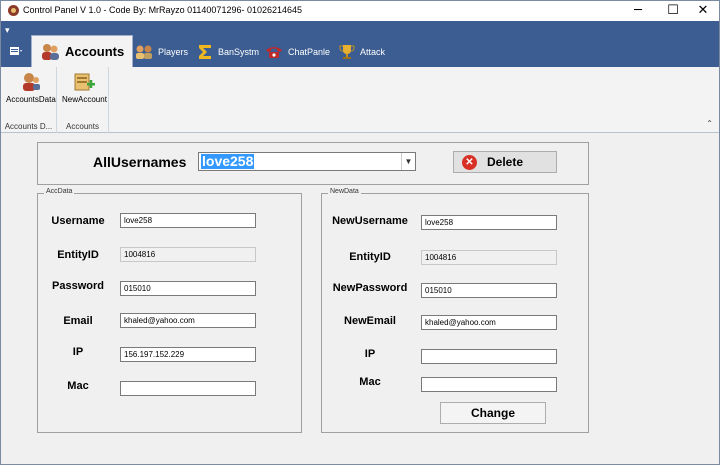 The image size is (720, 465). I want to click on players-icon, so click(144, 52).